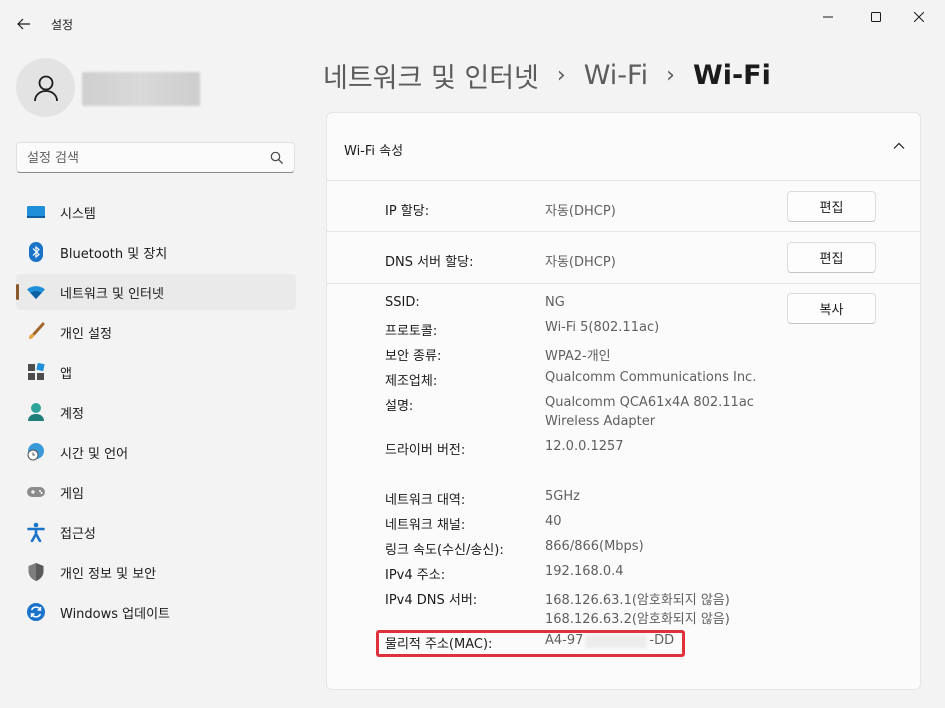 The width and height of the screenshot is (945, 708). Describe the element at coordinates (831, 206) in the screenshot. I see `ip-edit-button: 편집` at that location.